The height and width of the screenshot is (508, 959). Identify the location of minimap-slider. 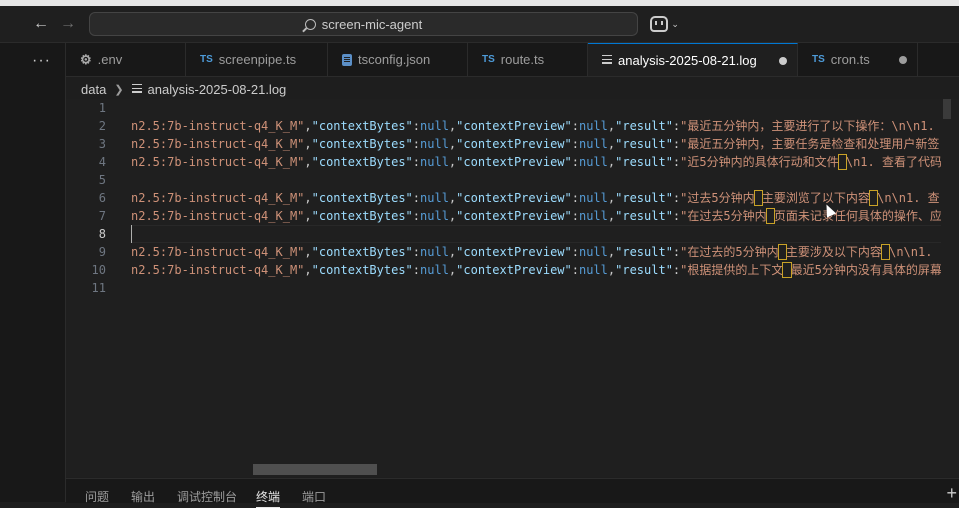
(947, 109).